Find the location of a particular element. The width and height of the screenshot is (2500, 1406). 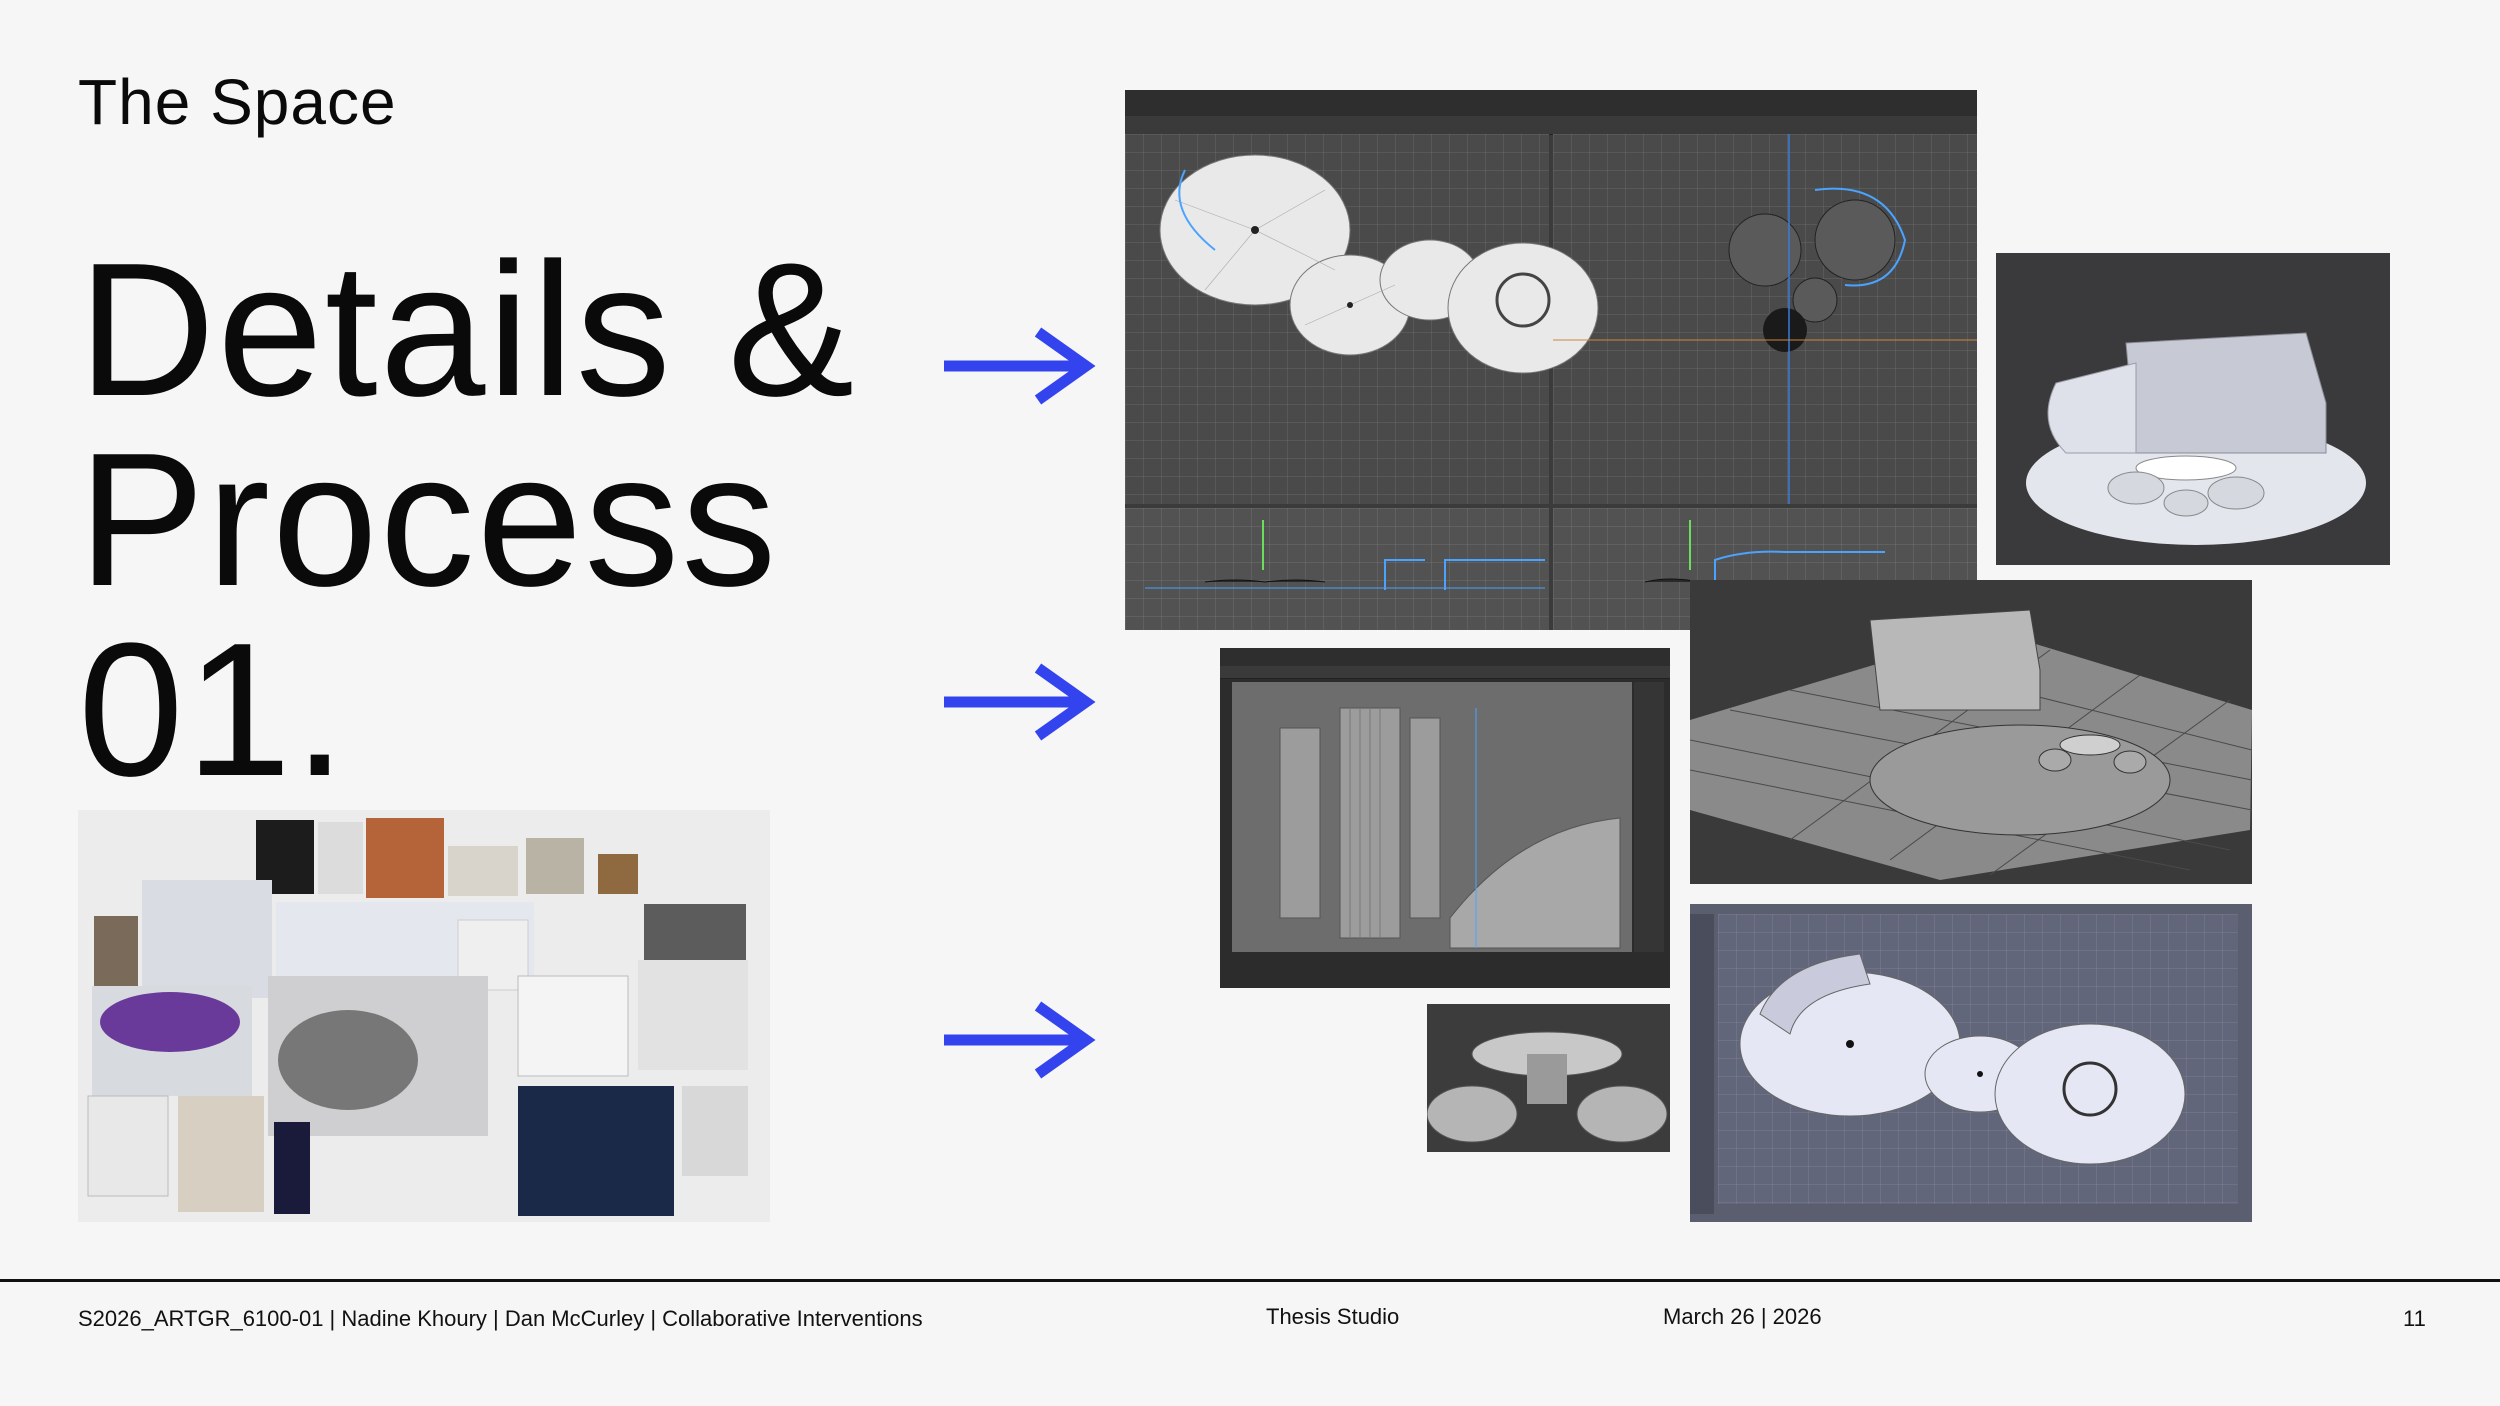

title-line-1: Details & is located at coordinates (467, 330).